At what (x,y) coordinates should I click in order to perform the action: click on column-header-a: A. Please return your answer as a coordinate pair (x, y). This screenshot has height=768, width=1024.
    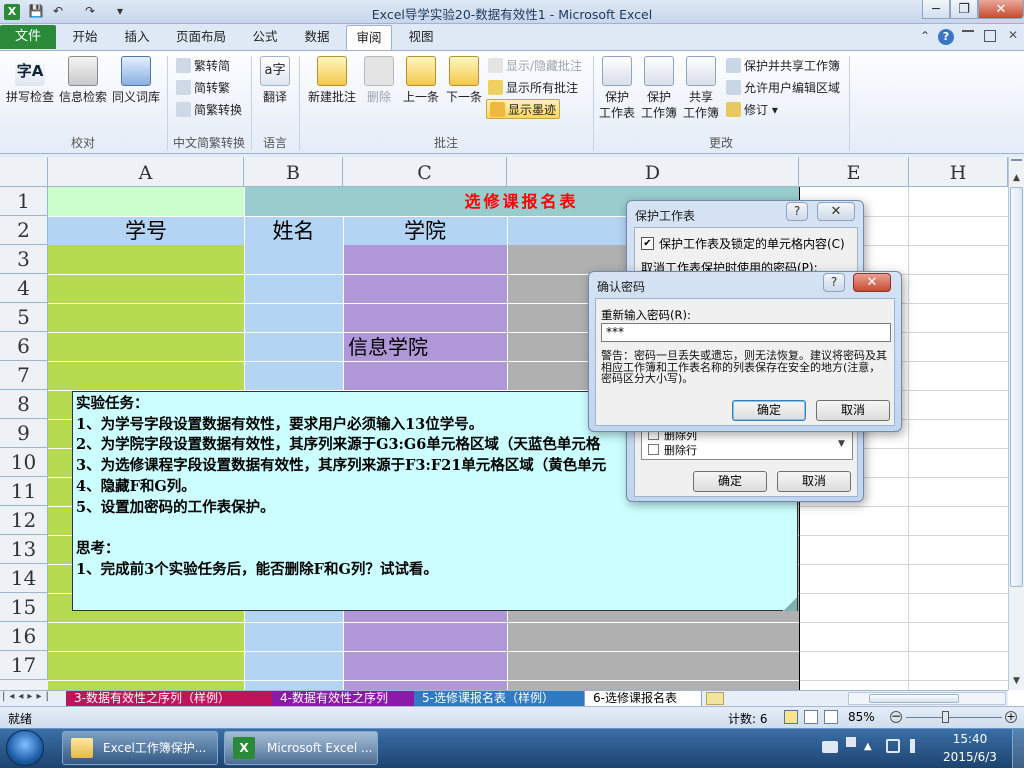
    Looking at the image, I should click on (146, 172).